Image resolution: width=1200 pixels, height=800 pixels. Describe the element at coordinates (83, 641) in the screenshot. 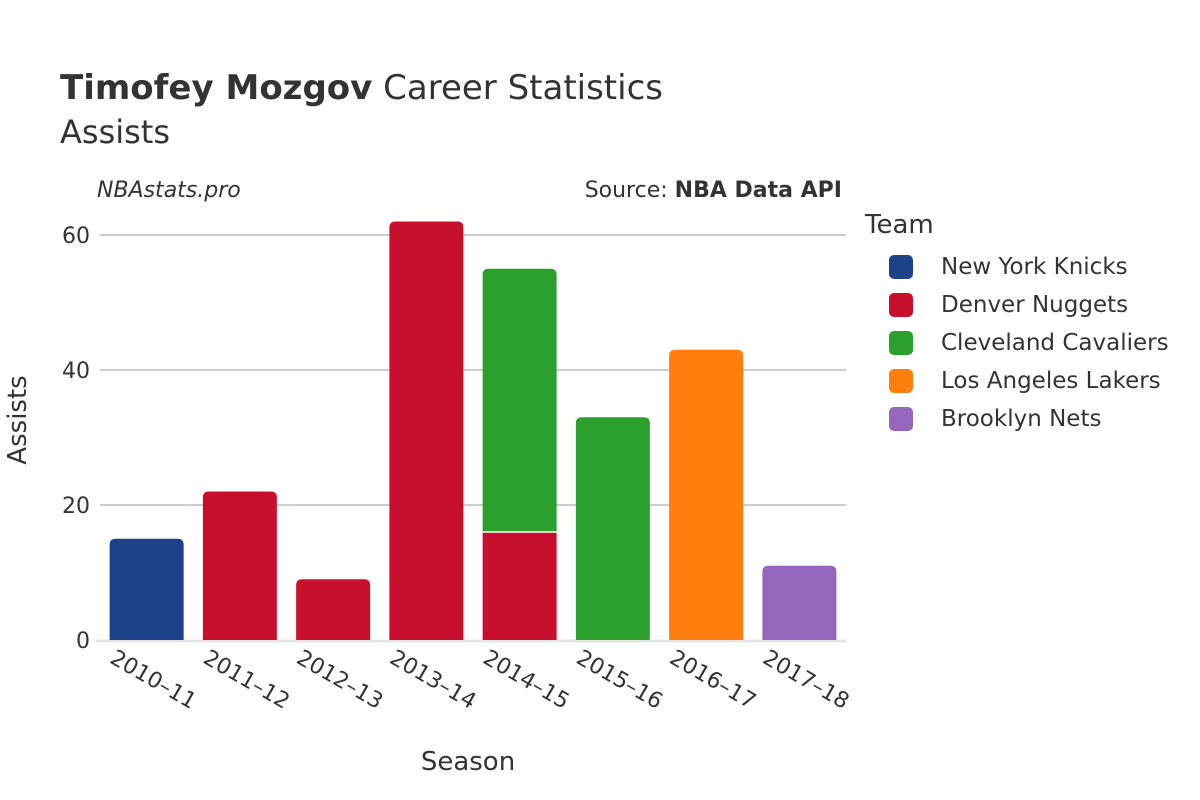

I see `y-tick-label: 0` at that location.